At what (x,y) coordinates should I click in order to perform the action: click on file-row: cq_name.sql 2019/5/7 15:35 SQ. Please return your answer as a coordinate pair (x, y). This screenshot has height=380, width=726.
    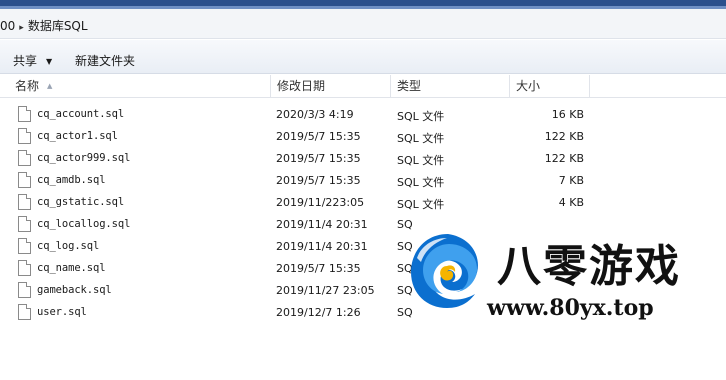
    Looking at the image, I should click on (363, 269).